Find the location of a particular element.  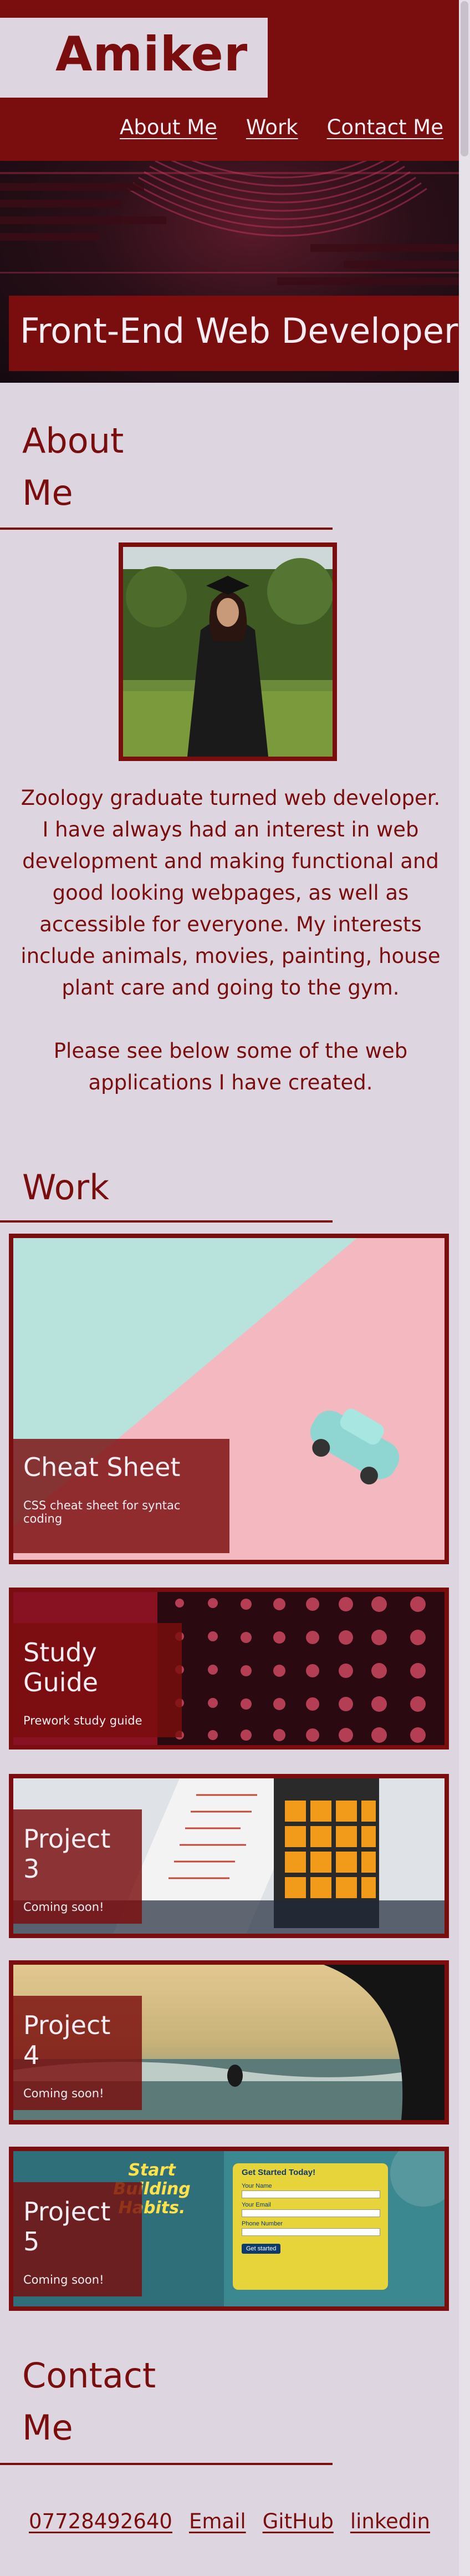

main-nav: About Me Work Contact Me is located at coordinates (281, 127).